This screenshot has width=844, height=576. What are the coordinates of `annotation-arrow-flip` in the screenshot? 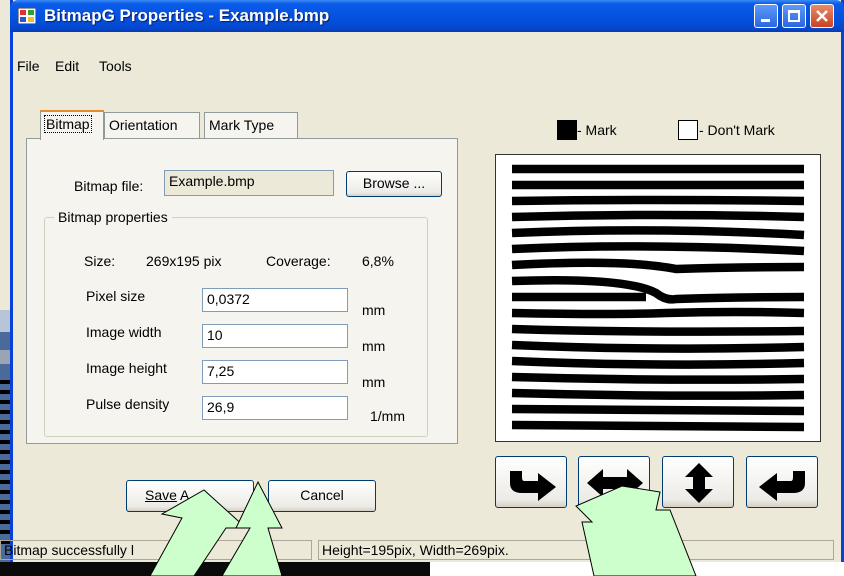 It's located at (636, 530).